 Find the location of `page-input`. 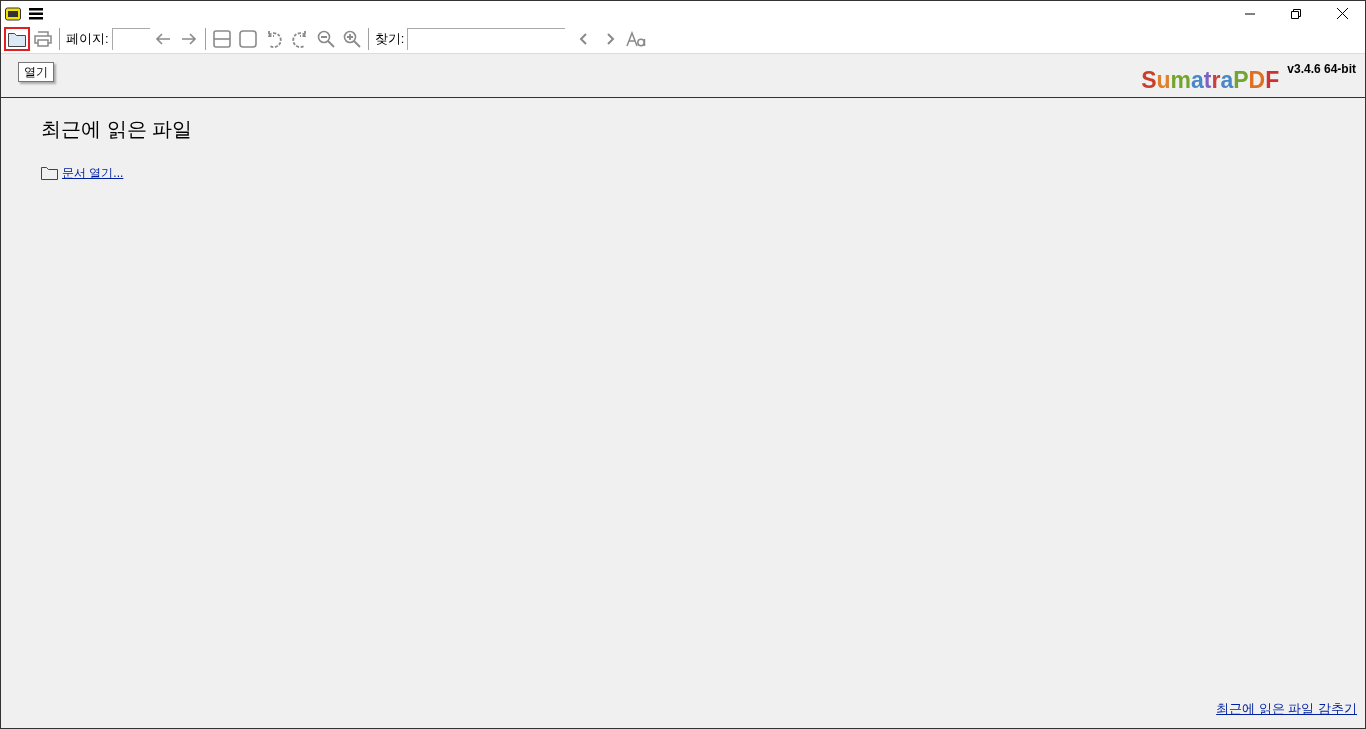

page-input is located at coordinates (130, 39).